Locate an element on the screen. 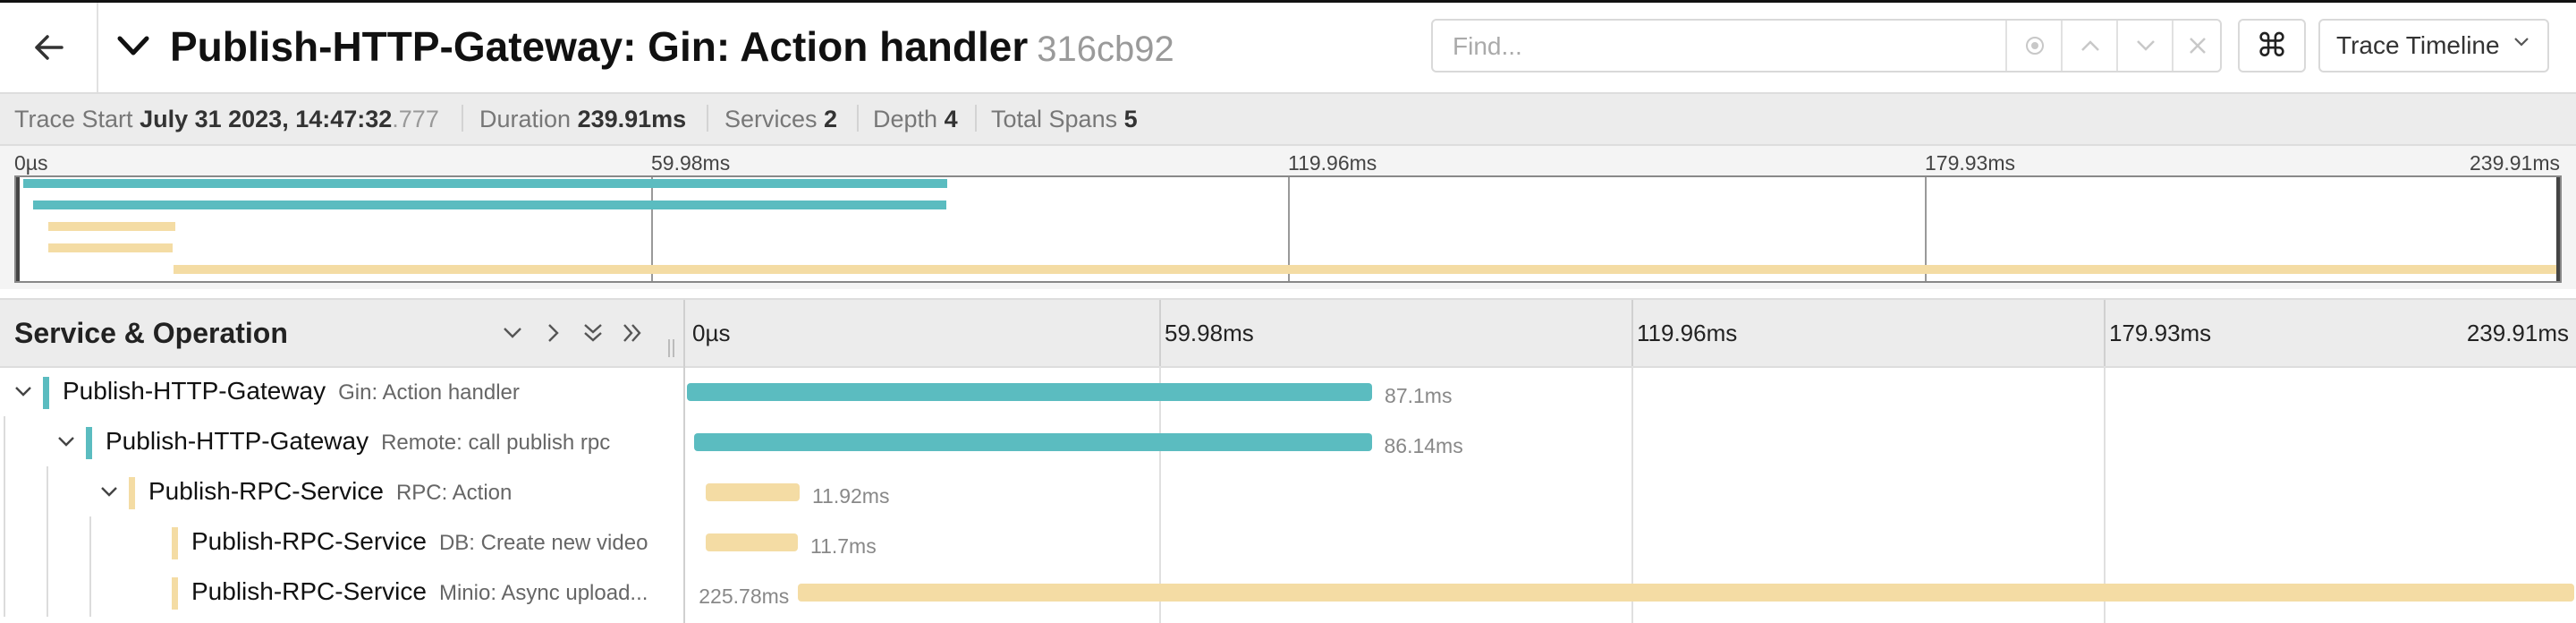  span-name-cell: Publish-HTTP-Gateway Gin: Action handler is located at coordinates (341, 391).